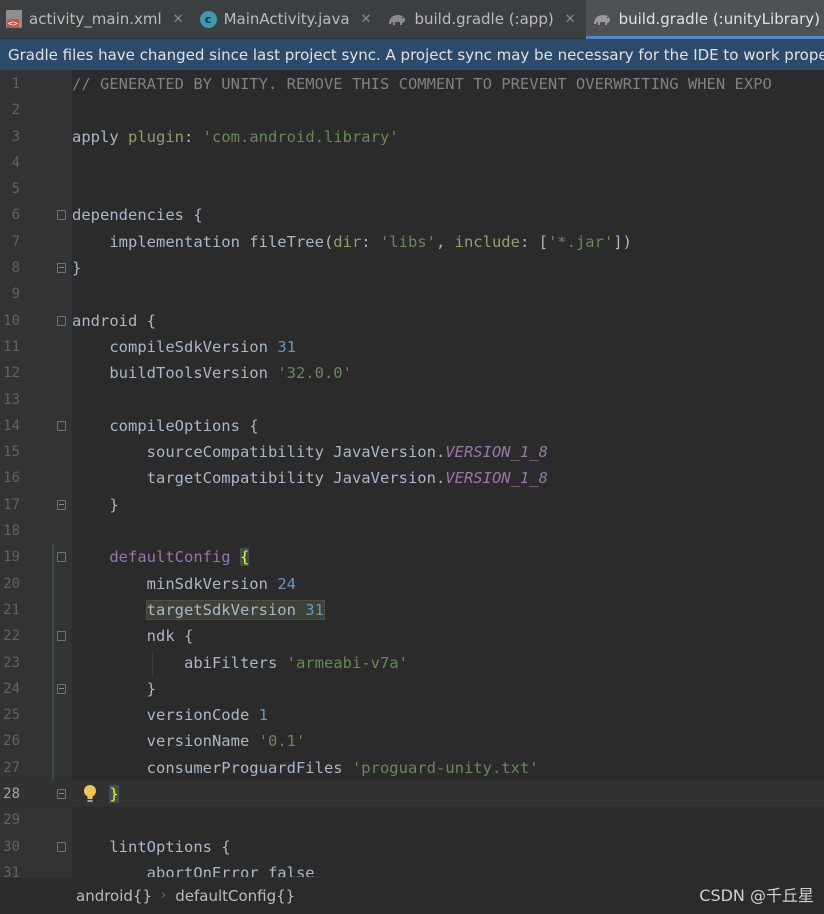 This screenshot has width=824, height=914. I want to click on code-line: 9, so click(412, 294).